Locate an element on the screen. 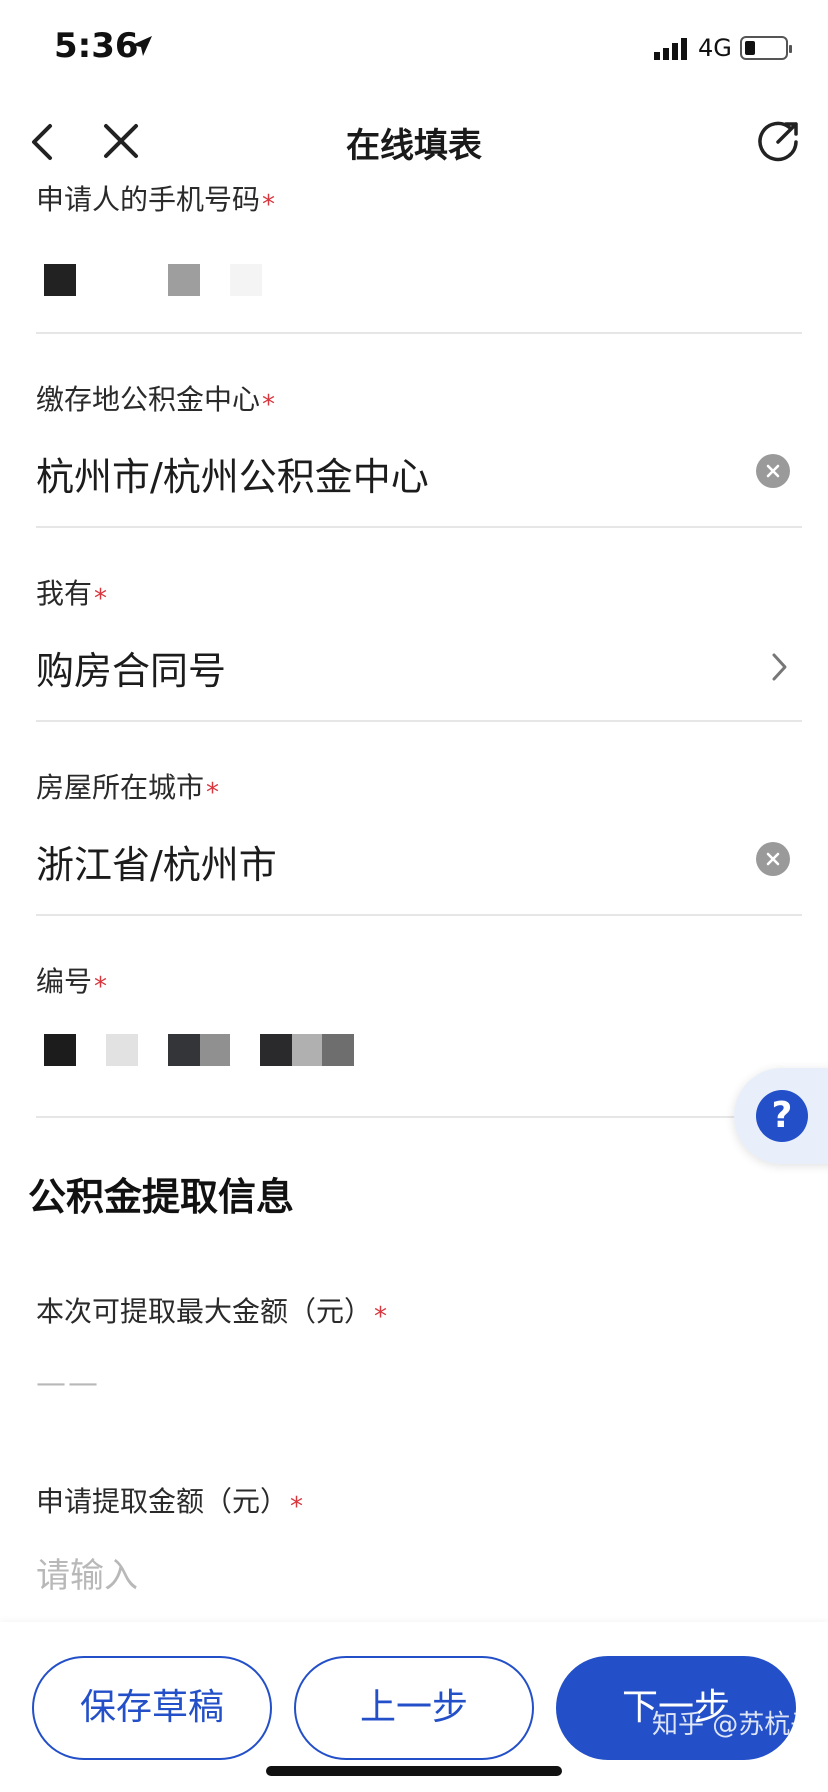  signal-icon is located at coordinates (670, 49).